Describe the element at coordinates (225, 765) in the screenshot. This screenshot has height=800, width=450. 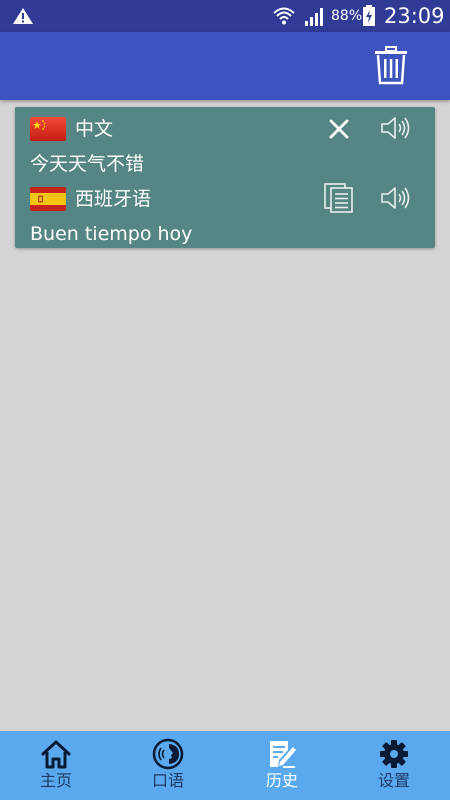
I see `bottom-nav: 主页 口语 历史 设置` at that location.